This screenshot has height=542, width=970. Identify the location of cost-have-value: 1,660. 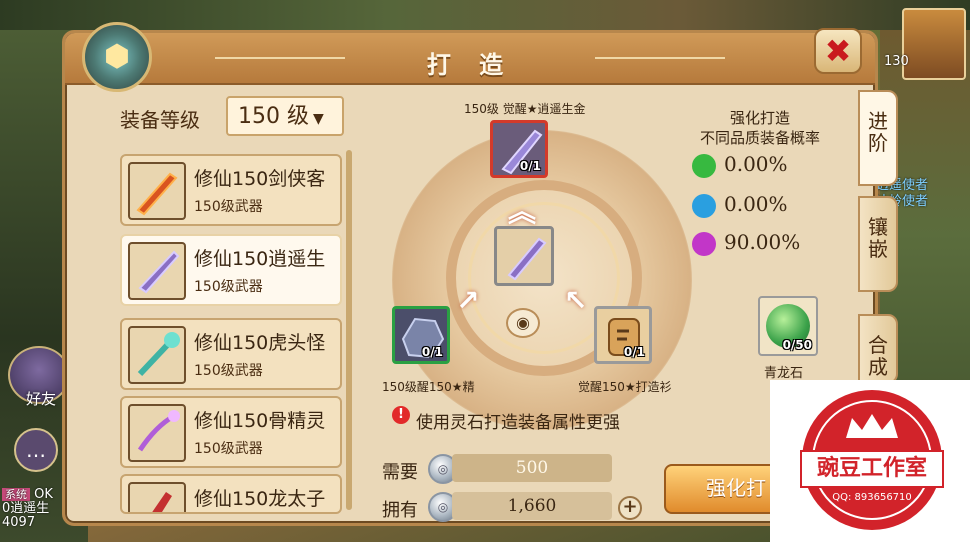
(532, 506).